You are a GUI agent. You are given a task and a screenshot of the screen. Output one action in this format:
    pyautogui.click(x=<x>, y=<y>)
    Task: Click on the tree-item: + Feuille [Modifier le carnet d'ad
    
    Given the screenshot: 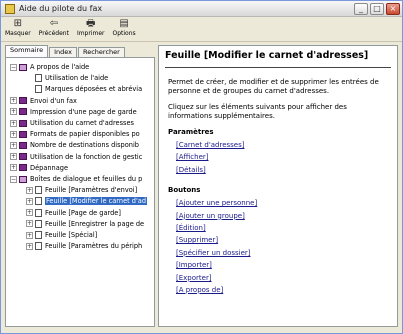 What is the action you would take?
    pyautogui.click(x=87, y=201)
    